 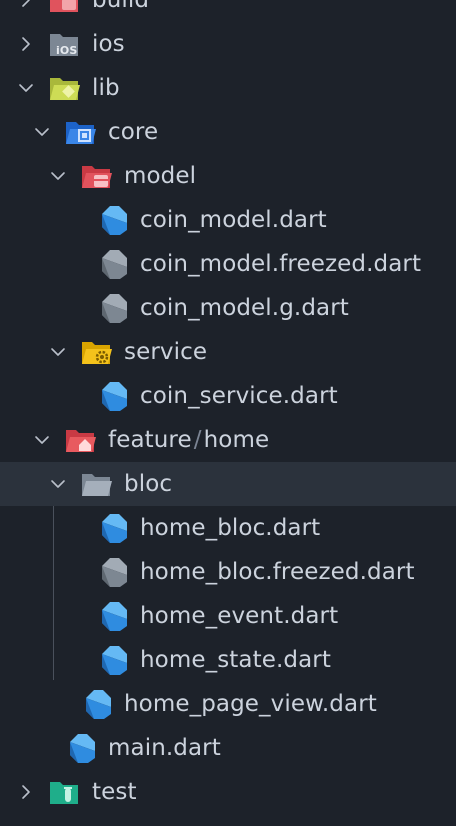 What do you see at coordinates (160, 176) in the screenshot?
I see `tree-item-label: model` at bounding box center [160, 176].